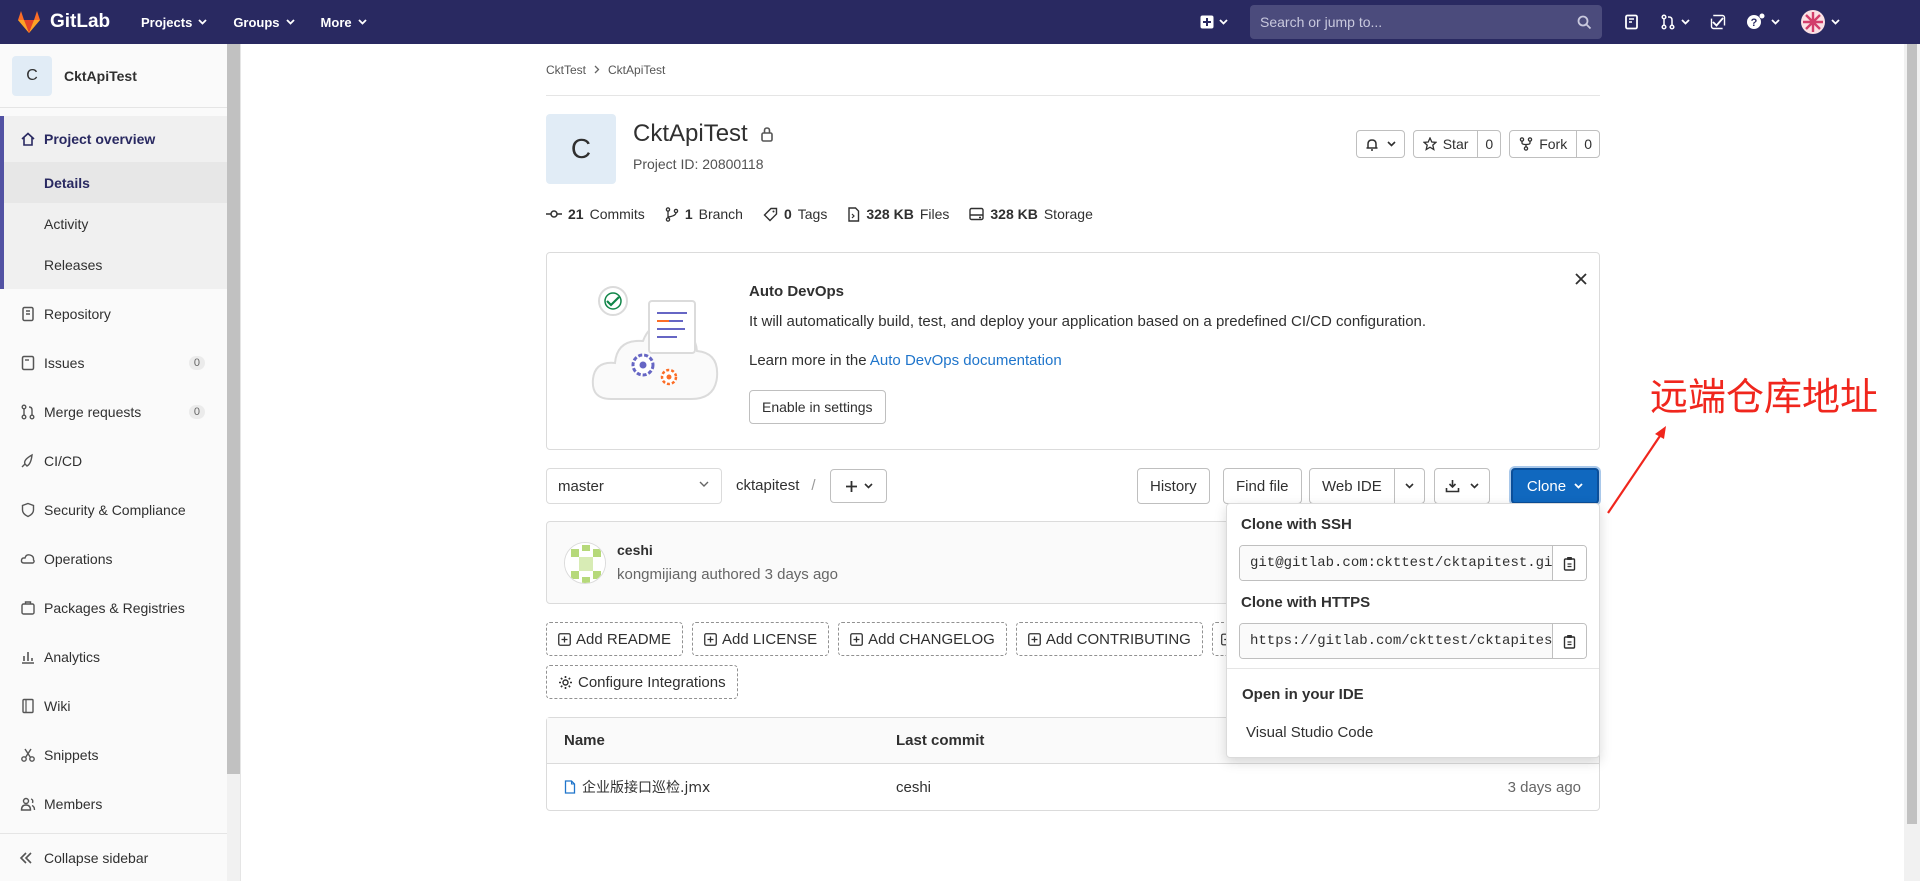 This screenshot has height=881, width=1920. What do you see at coordinates (113, 803) in the screenshot?
I see `sidebar-item-members: Members` at bounding box center [113, 803].